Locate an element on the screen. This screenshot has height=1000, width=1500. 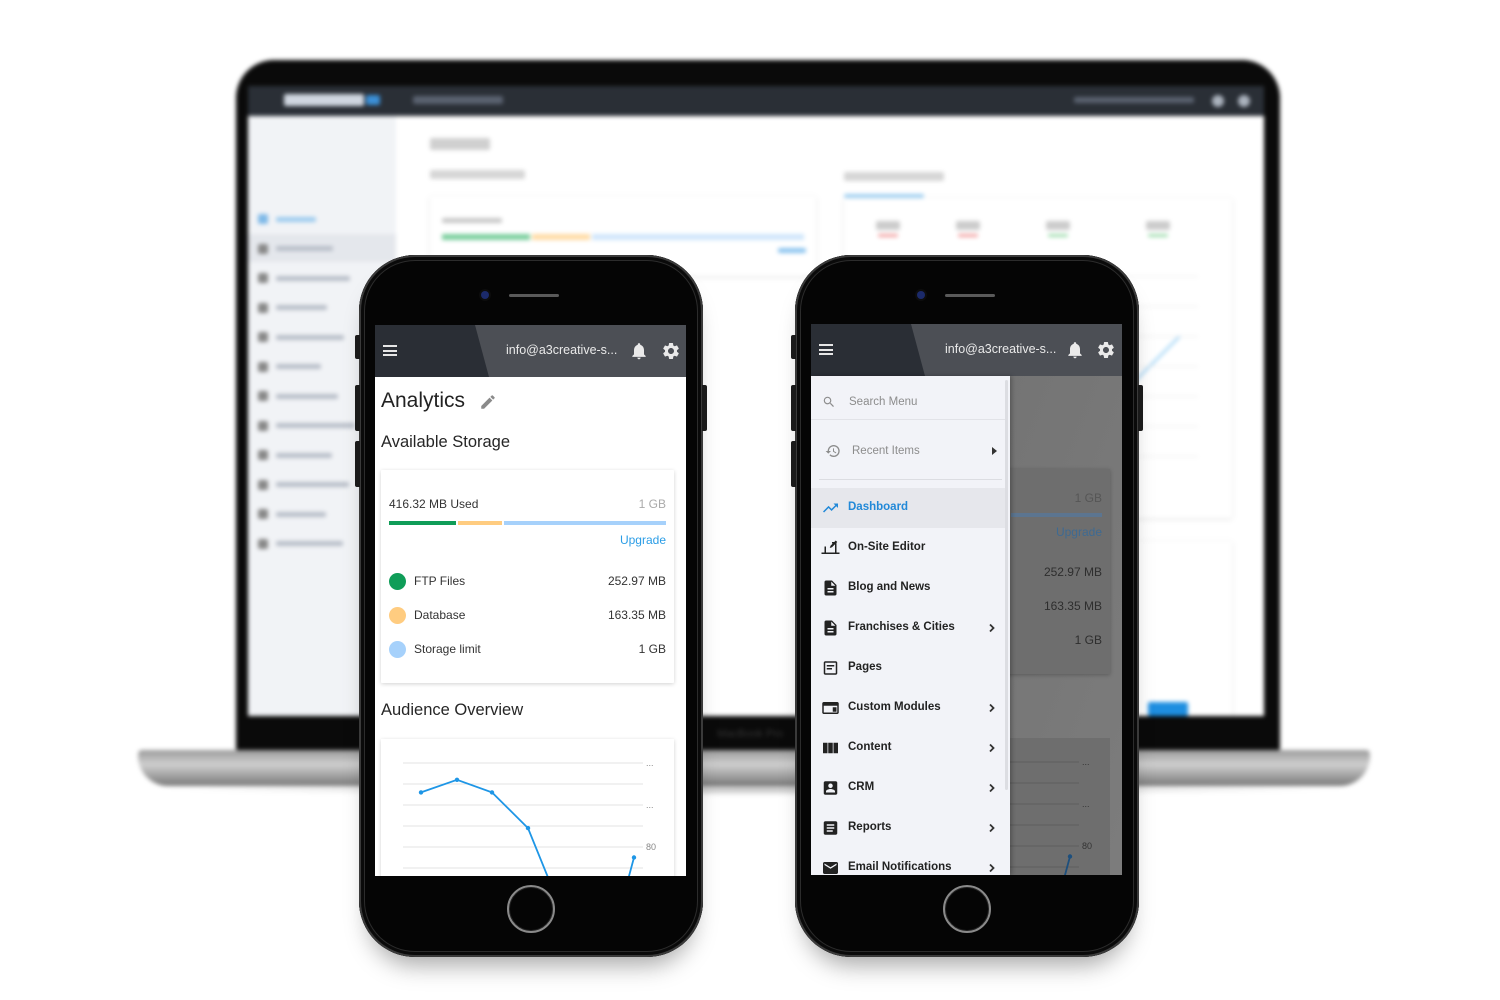
history-icon is located at coordinates (832, 451).